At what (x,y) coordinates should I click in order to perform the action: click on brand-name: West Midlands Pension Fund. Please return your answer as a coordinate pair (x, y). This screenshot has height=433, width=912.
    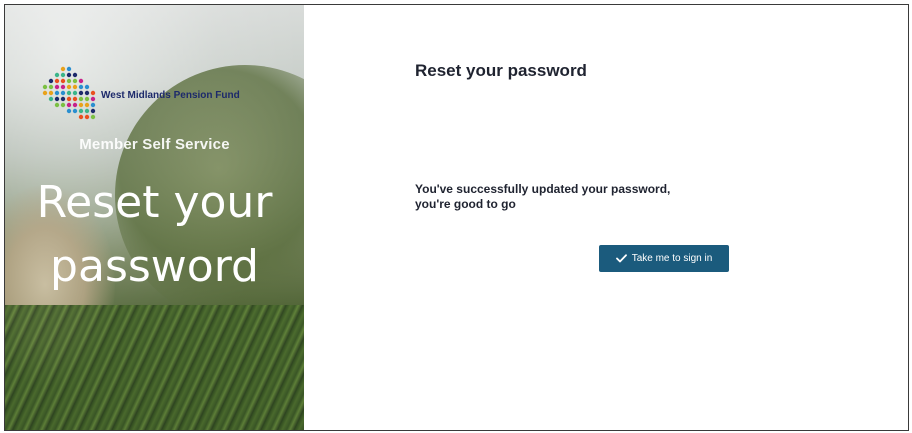
    Looking at the image, I should click on (170, 95).